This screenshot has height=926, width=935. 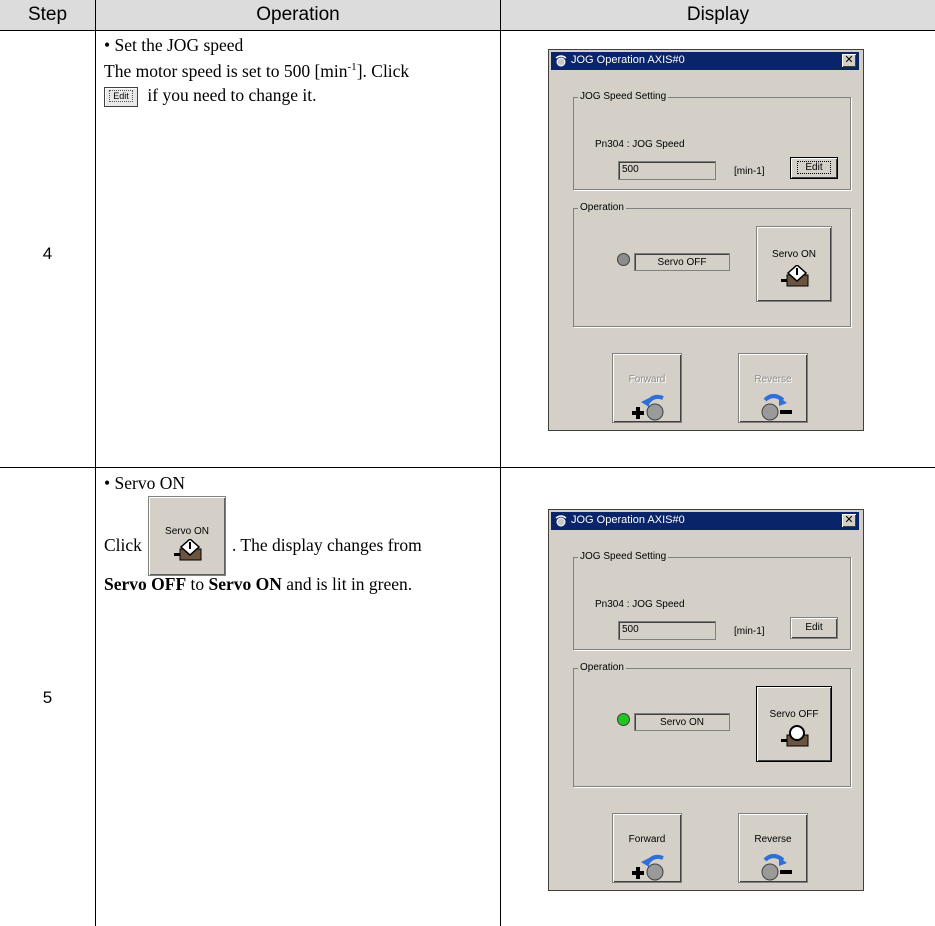 What do you see at coordinates (123, 545) in the screenshot?
I see `instruction-text: Click` at bounding box center [123, 545].